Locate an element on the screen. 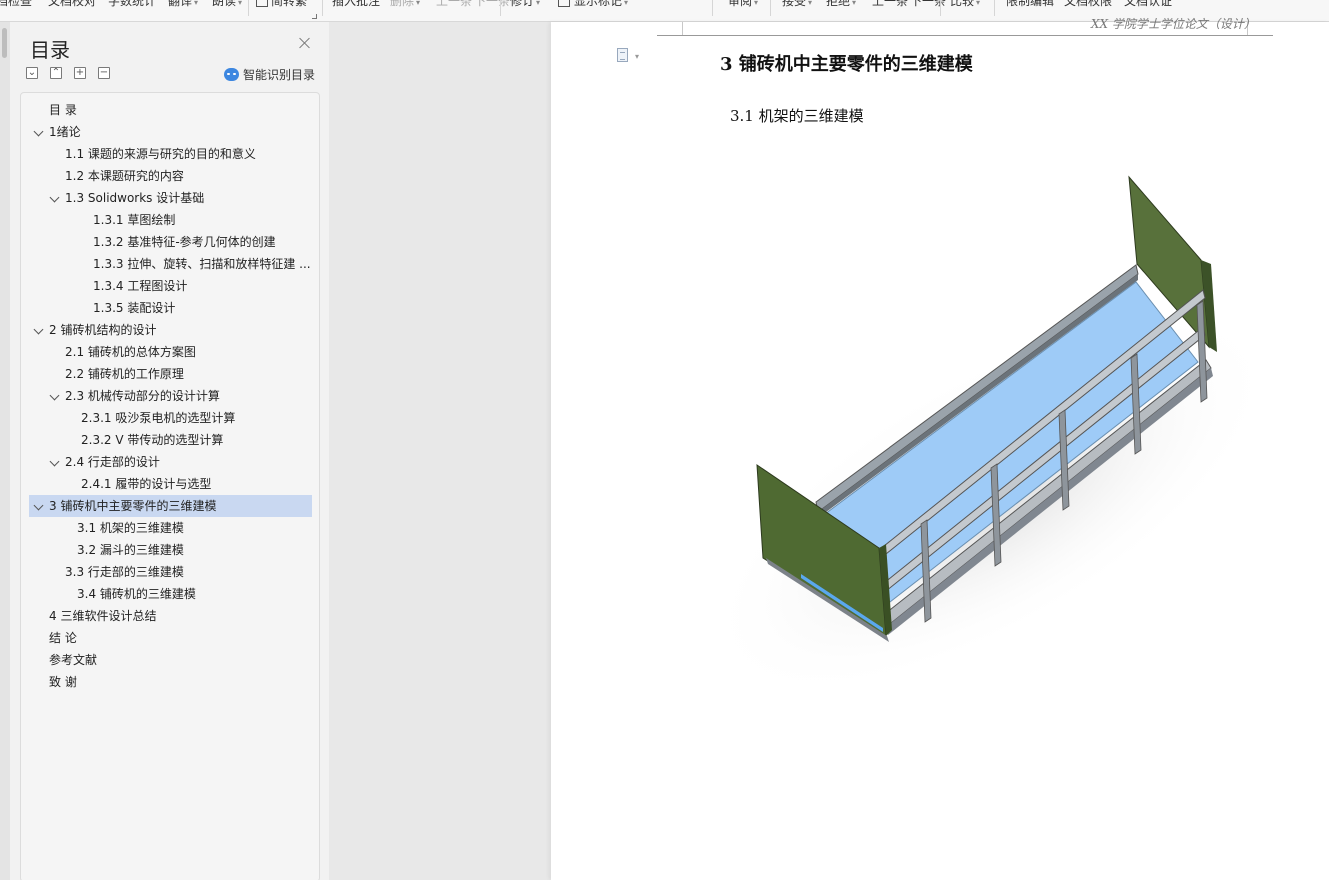 The height and width of the screenshot is (880, 1329). toc-title: 目录 is located at coordinates (50, 50).